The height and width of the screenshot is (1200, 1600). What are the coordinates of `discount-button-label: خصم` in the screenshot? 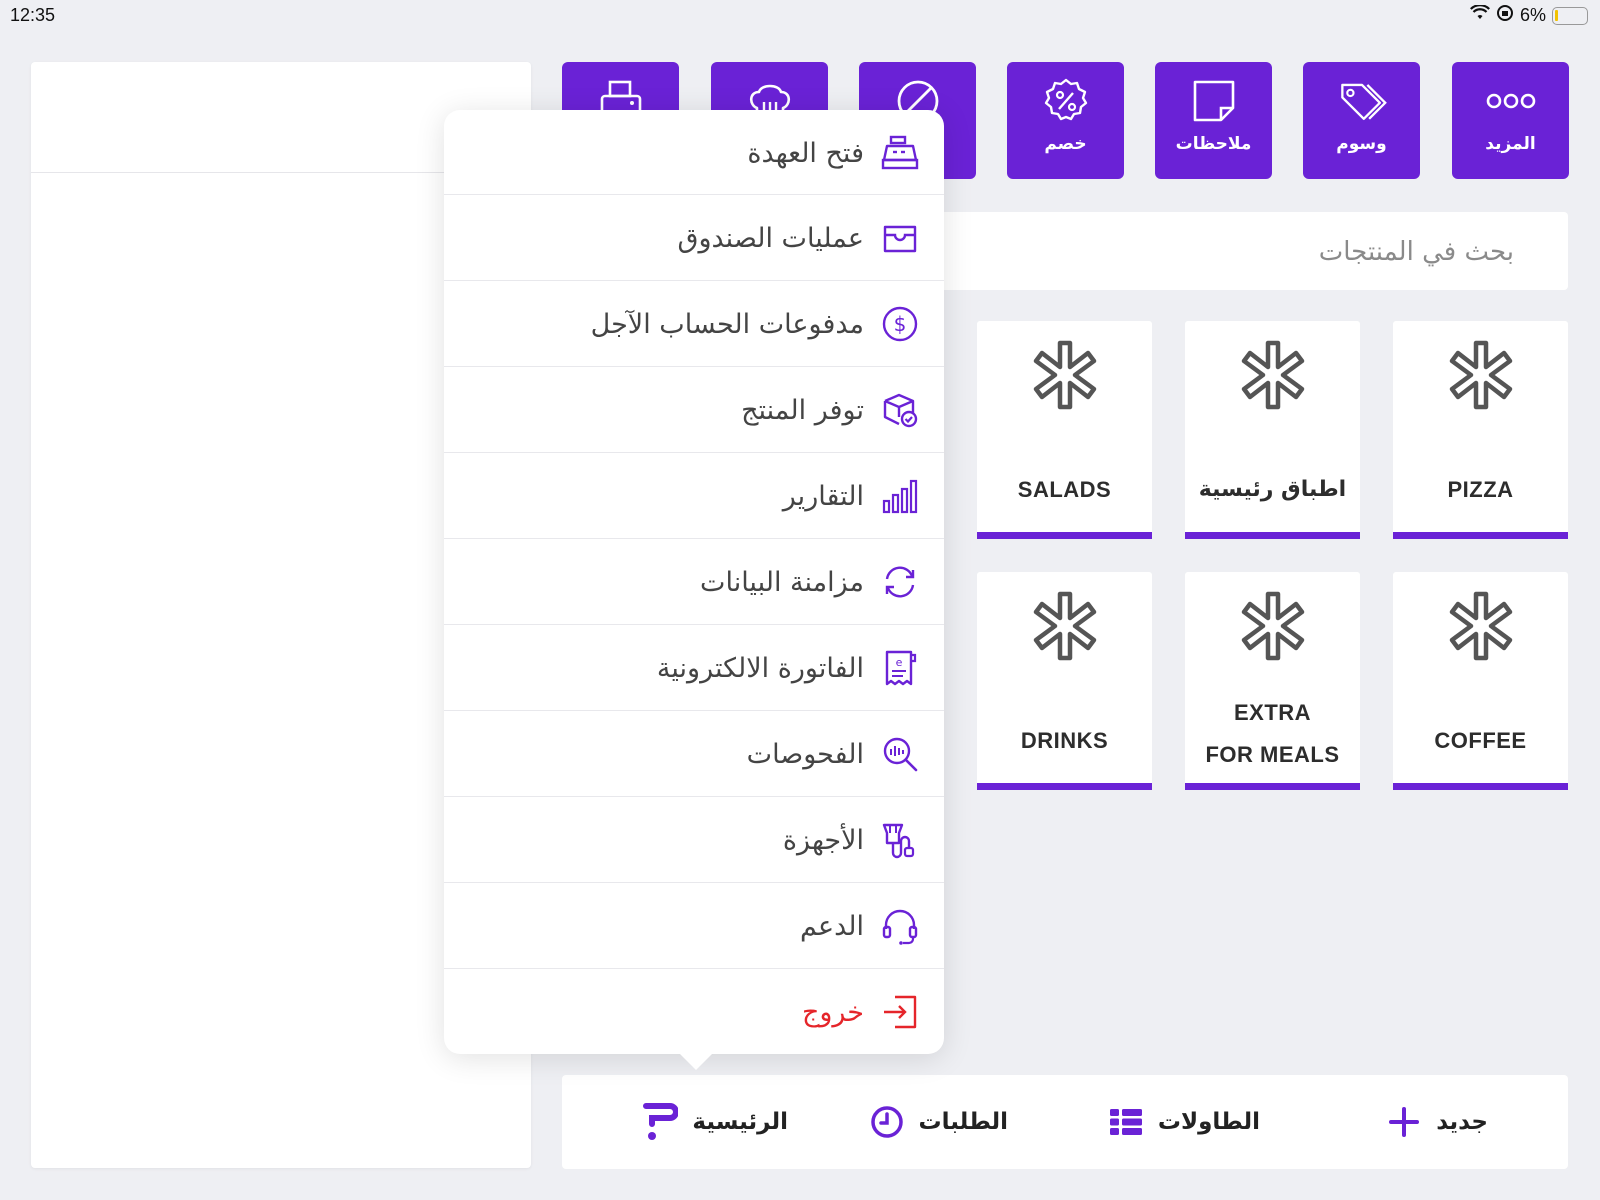 It's located at (1065, 144).